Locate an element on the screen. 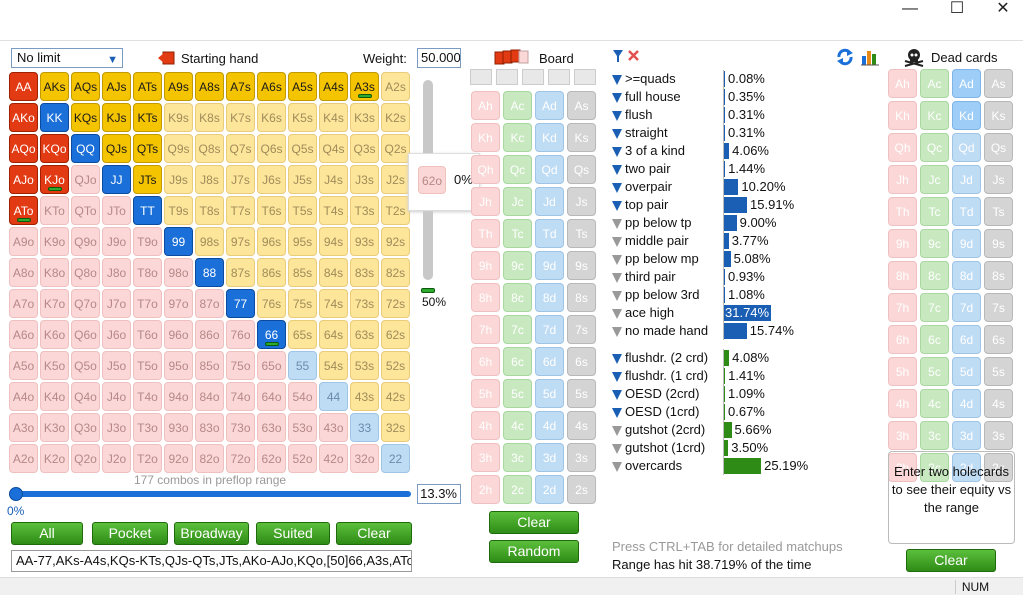  board-card-3h: 3h is located at coordinates (485, 457).